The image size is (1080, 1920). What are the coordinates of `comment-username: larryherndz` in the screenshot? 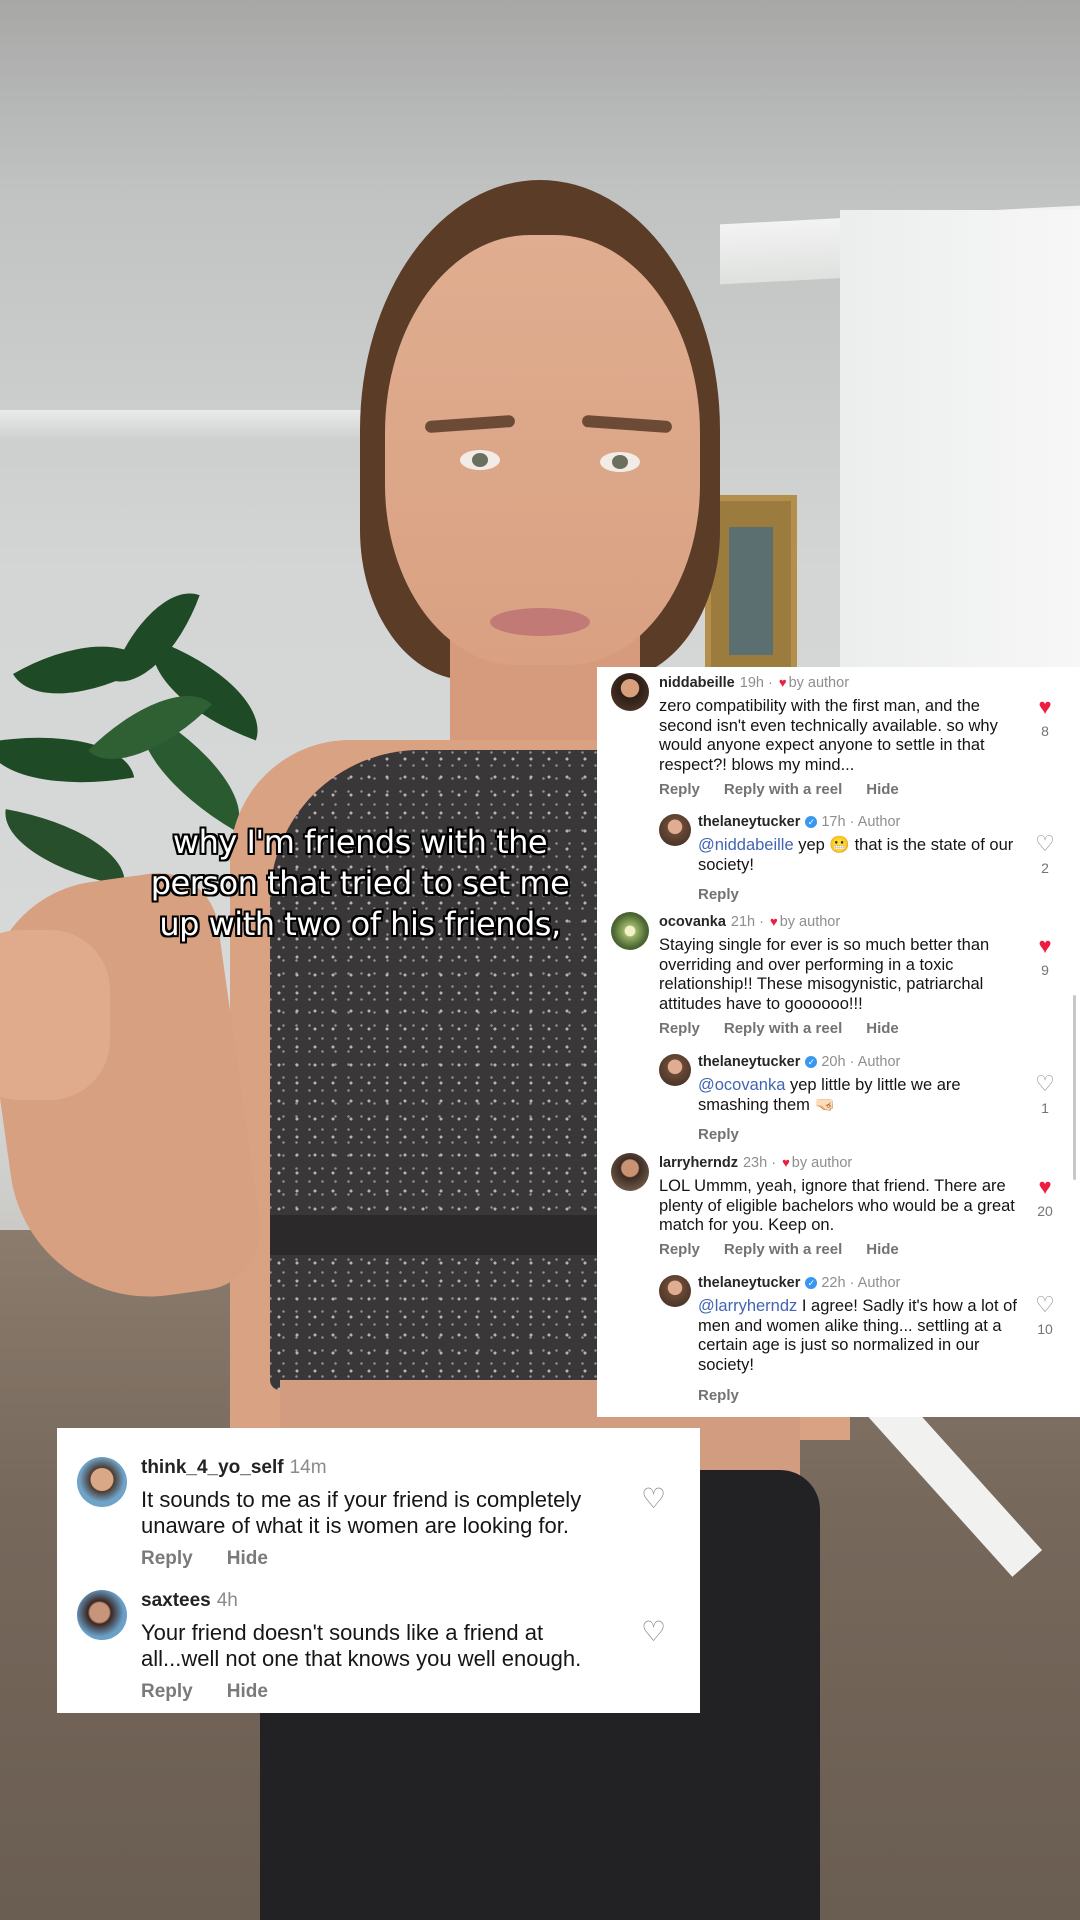 It's located at (698, 1163).